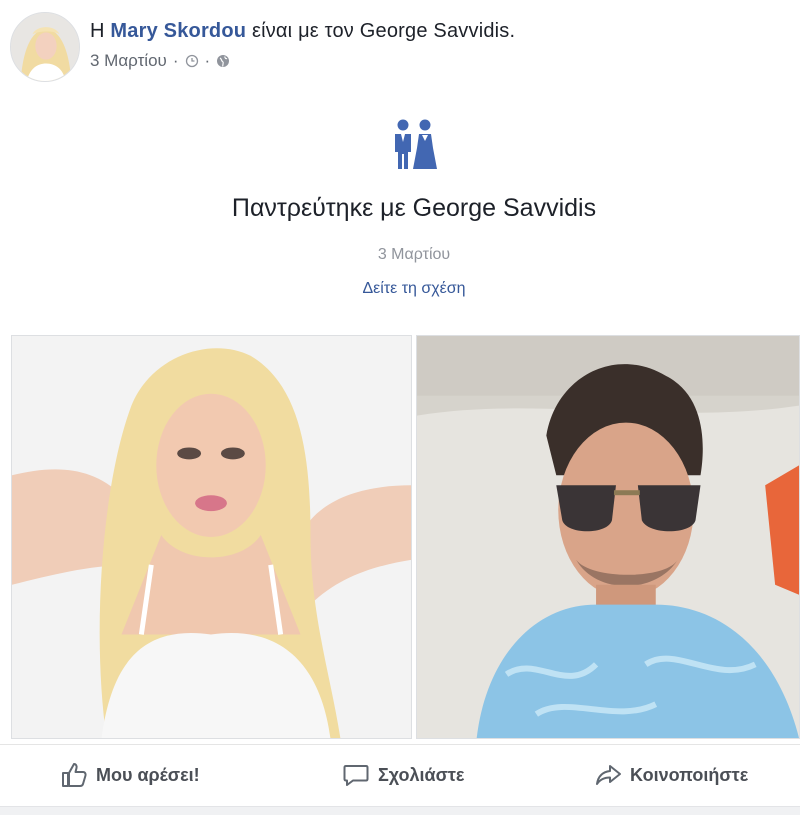  What do you see at coordinates (148, 774) in the screenshot?
I see `like-label: Μου αρέσει!` at bounding box center [148, 774].